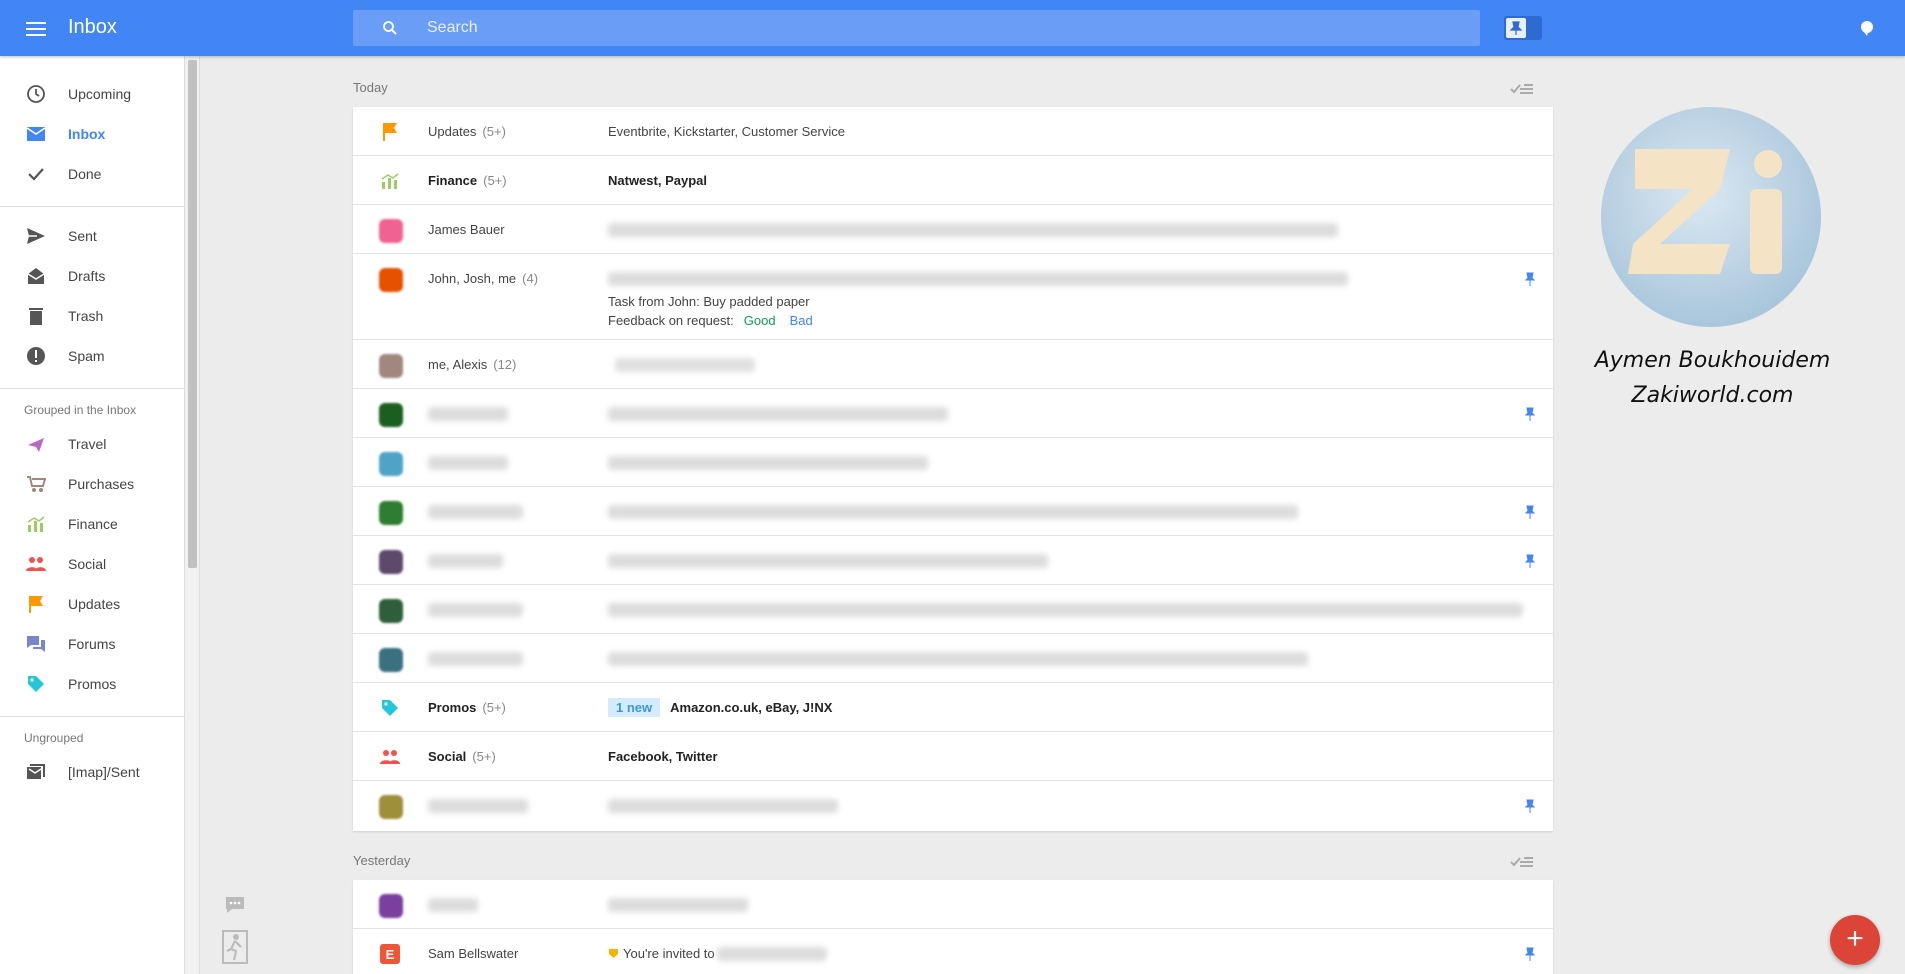 This screenshot has width=1905, height=974. What do you see at coordinates (36, 94) in the screenshot?
I see `clock-icon` at bounding box center [36, 94].